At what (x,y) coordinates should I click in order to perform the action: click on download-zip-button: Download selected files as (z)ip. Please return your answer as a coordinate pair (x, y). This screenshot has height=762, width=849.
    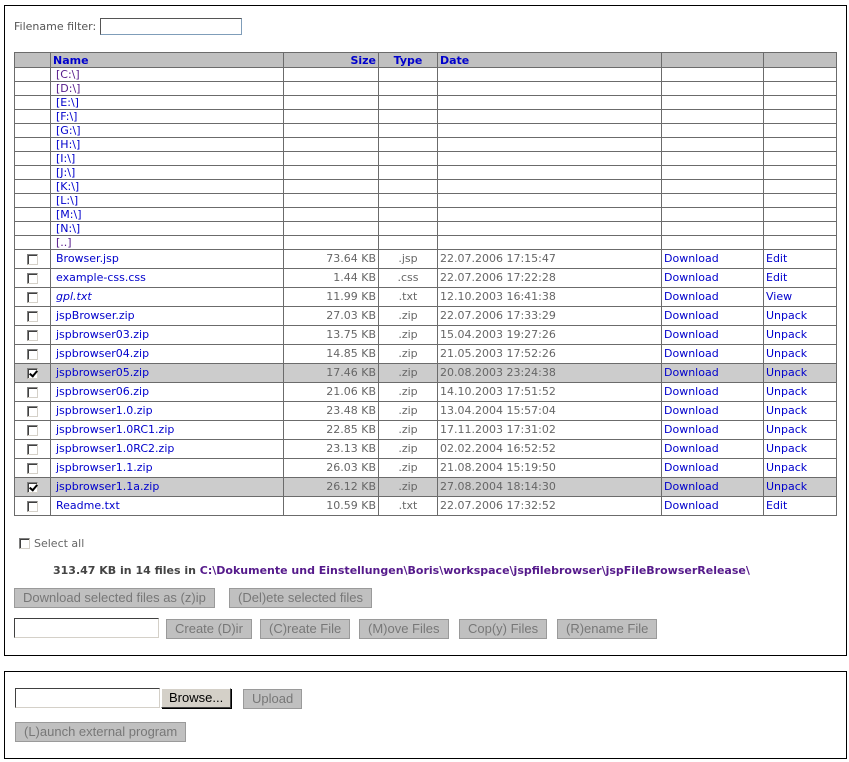
    Looking at the image, I should click on (114, 598).